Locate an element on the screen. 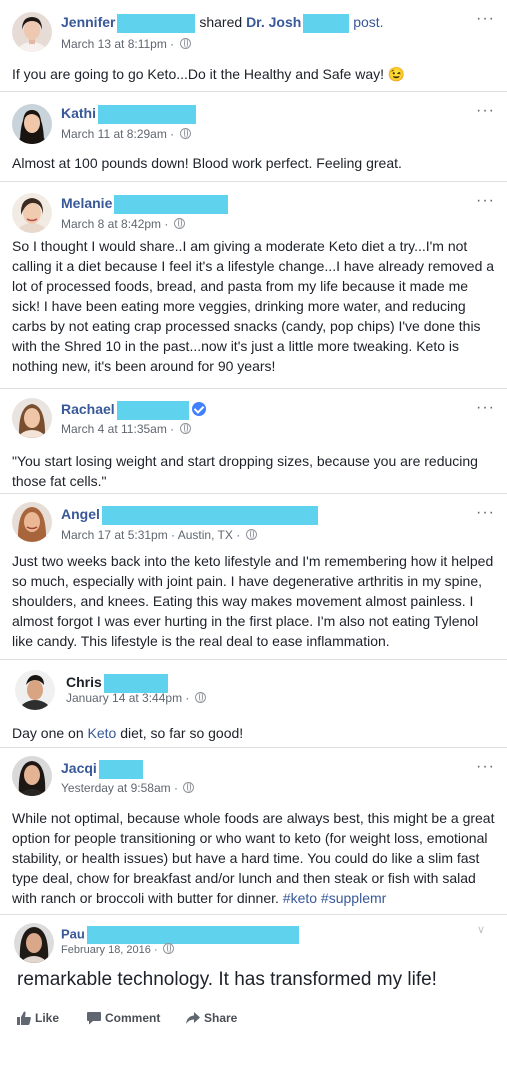 This screenshot has height=1082, width=507. post-text-end: diet, so far so good! is located at coordinates (180, 733).